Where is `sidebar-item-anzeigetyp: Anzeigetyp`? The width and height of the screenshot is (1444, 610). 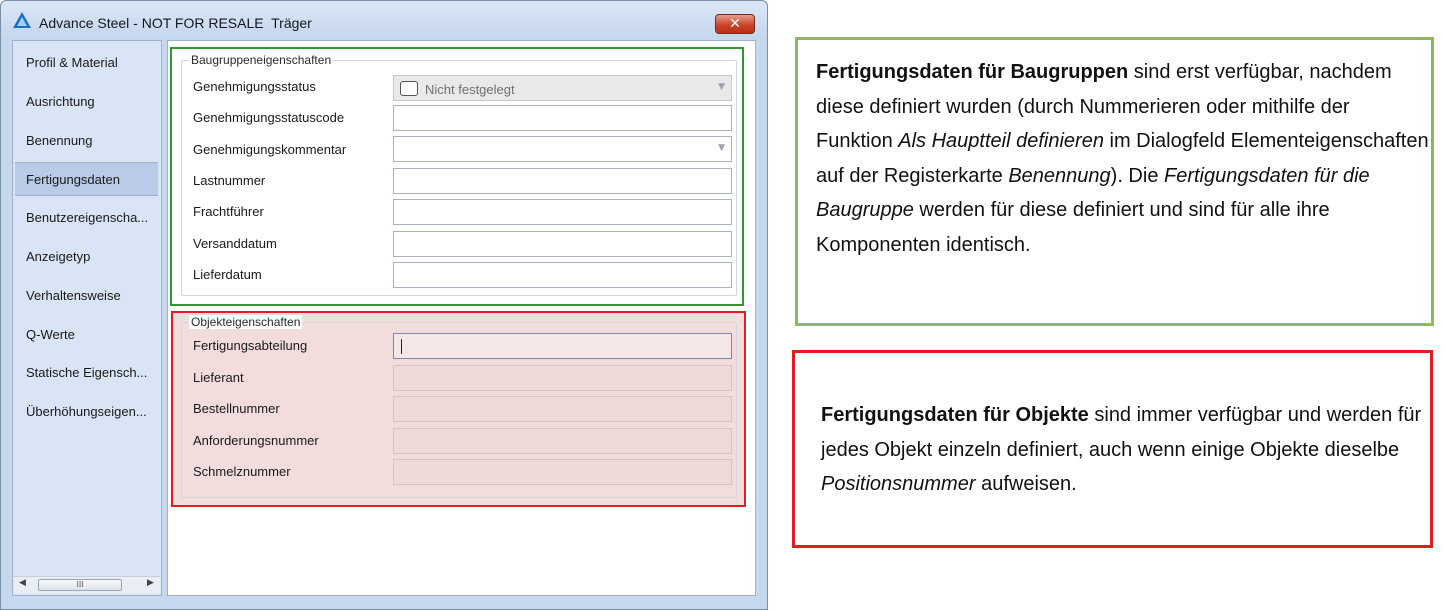 sidebar-item-anzeigetyp: Anzeigetyp is located at coordinates (86, 256).